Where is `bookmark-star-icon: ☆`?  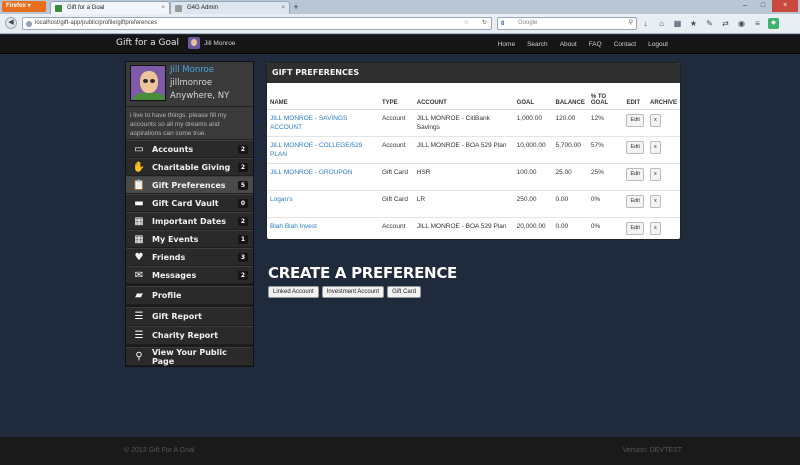
bookmark-star-icon: ☆ is located at coordinates (466, 23).